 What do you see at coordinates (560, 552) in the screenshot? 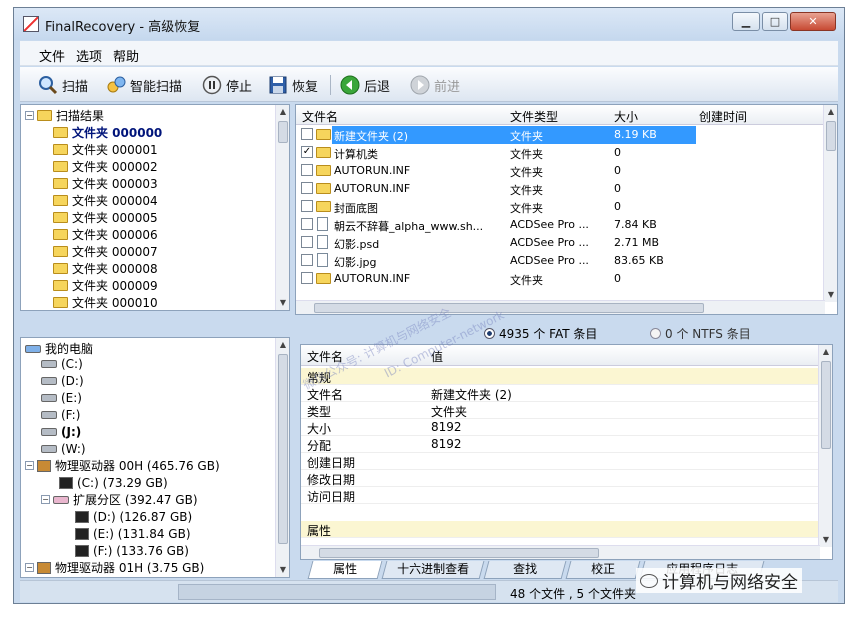
I see `properties-hscroll` at bounding box center [560, 552].